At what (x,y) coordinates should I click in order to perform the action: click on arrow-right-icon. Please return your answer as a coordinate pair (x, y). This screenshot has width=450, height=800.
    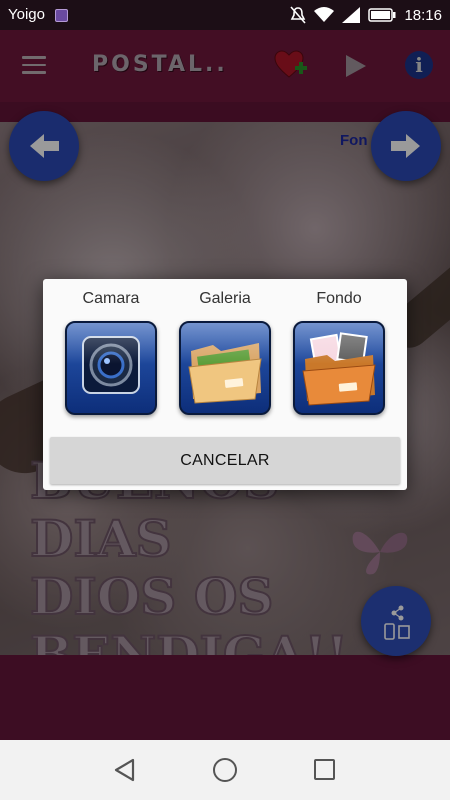
    Looking at the image, I should click on (405, 146).